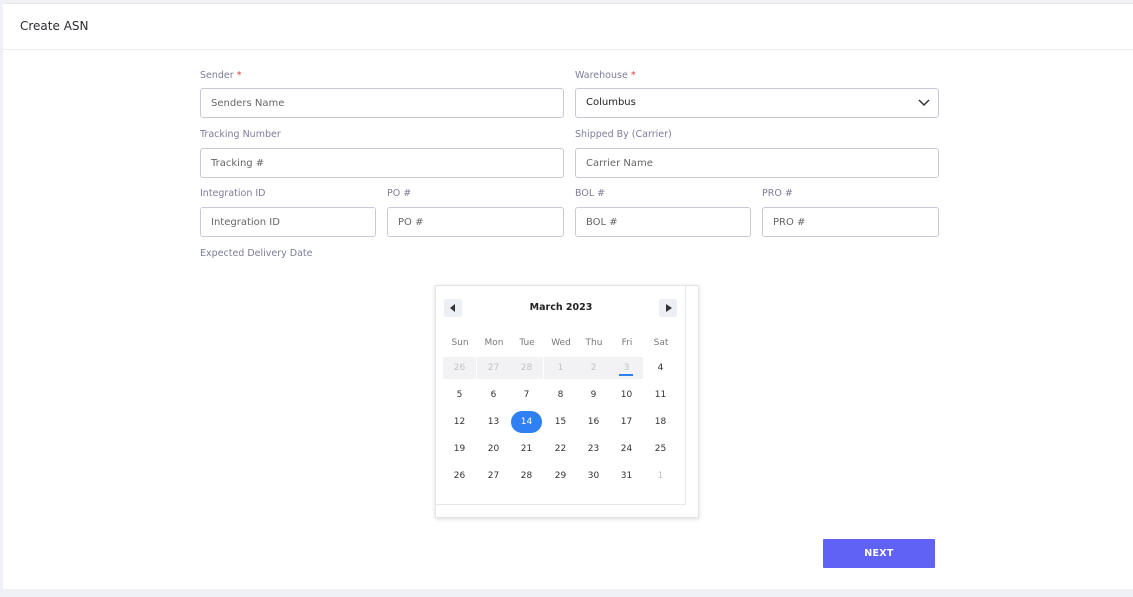 The image size is (1133, 597). Describe the element at coordinates (661, 343) in the screenshot. I see `weekday-header: Sat` at that location.